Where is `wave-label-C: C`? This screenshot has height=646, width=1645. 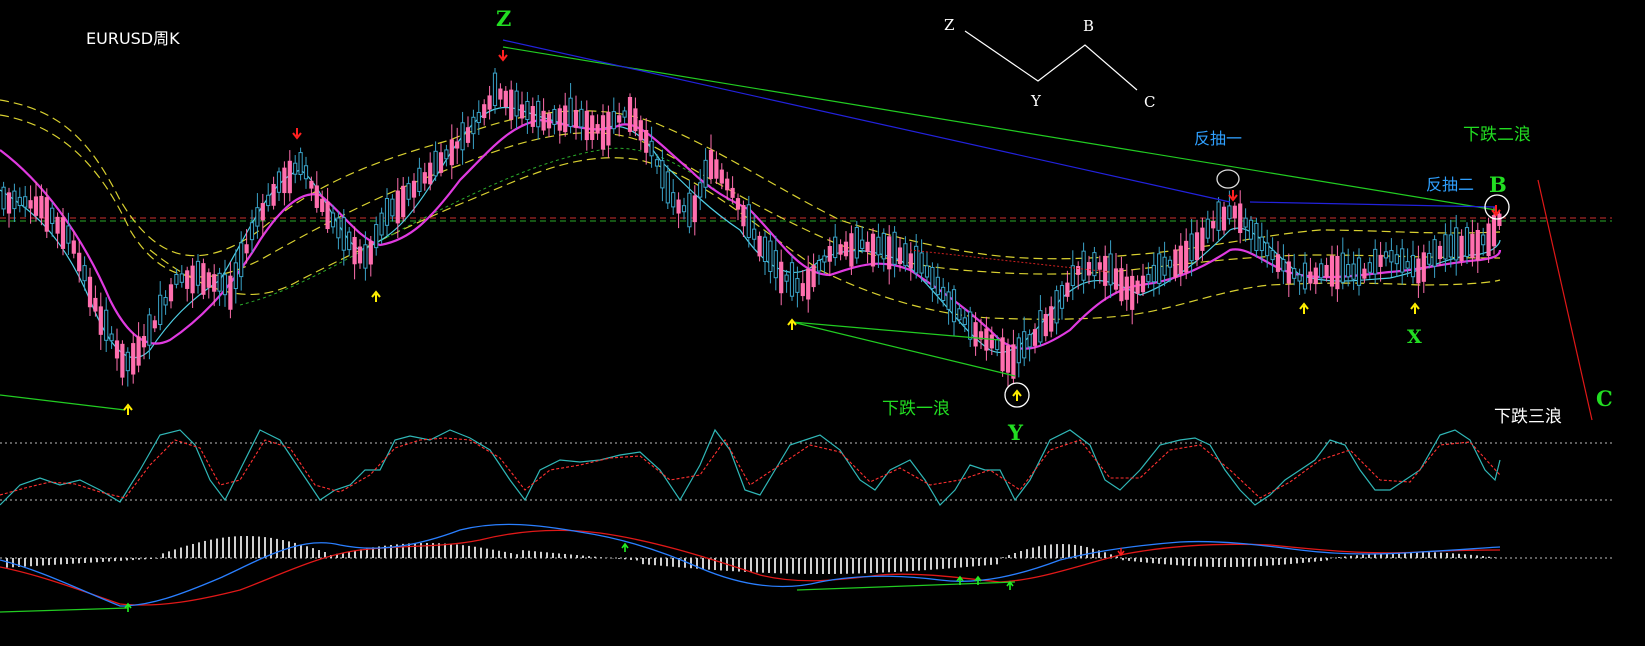 wave-label-C: C is located at coordinates (1604, 398).